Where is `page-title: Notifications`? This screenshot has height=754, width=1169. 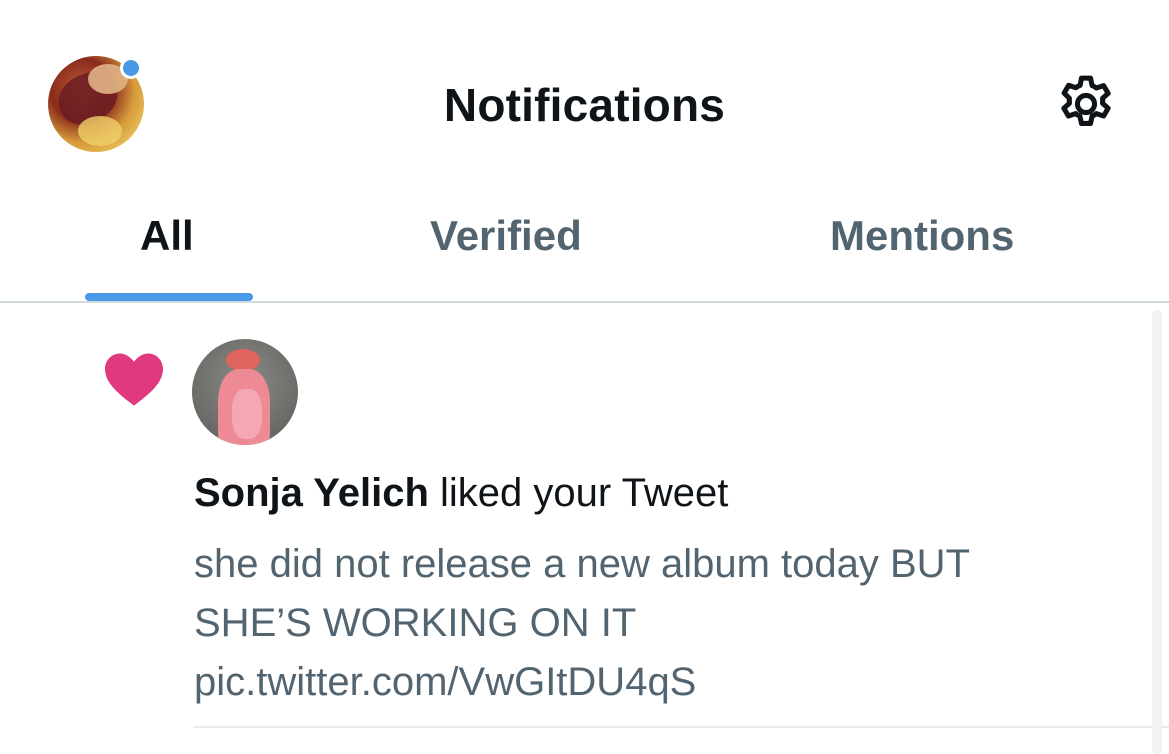
page-title: Notifications is located at coordinates (584, 105).